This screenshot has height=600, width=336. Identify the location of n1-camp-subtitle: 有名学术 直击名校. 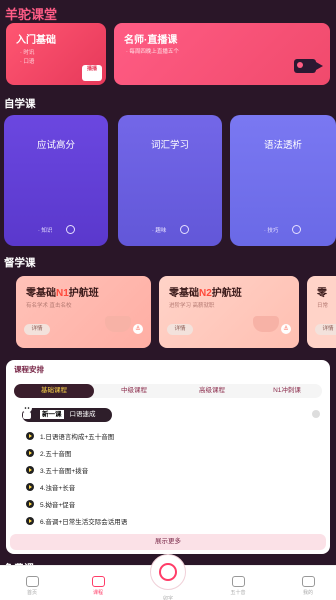
(49, 306).